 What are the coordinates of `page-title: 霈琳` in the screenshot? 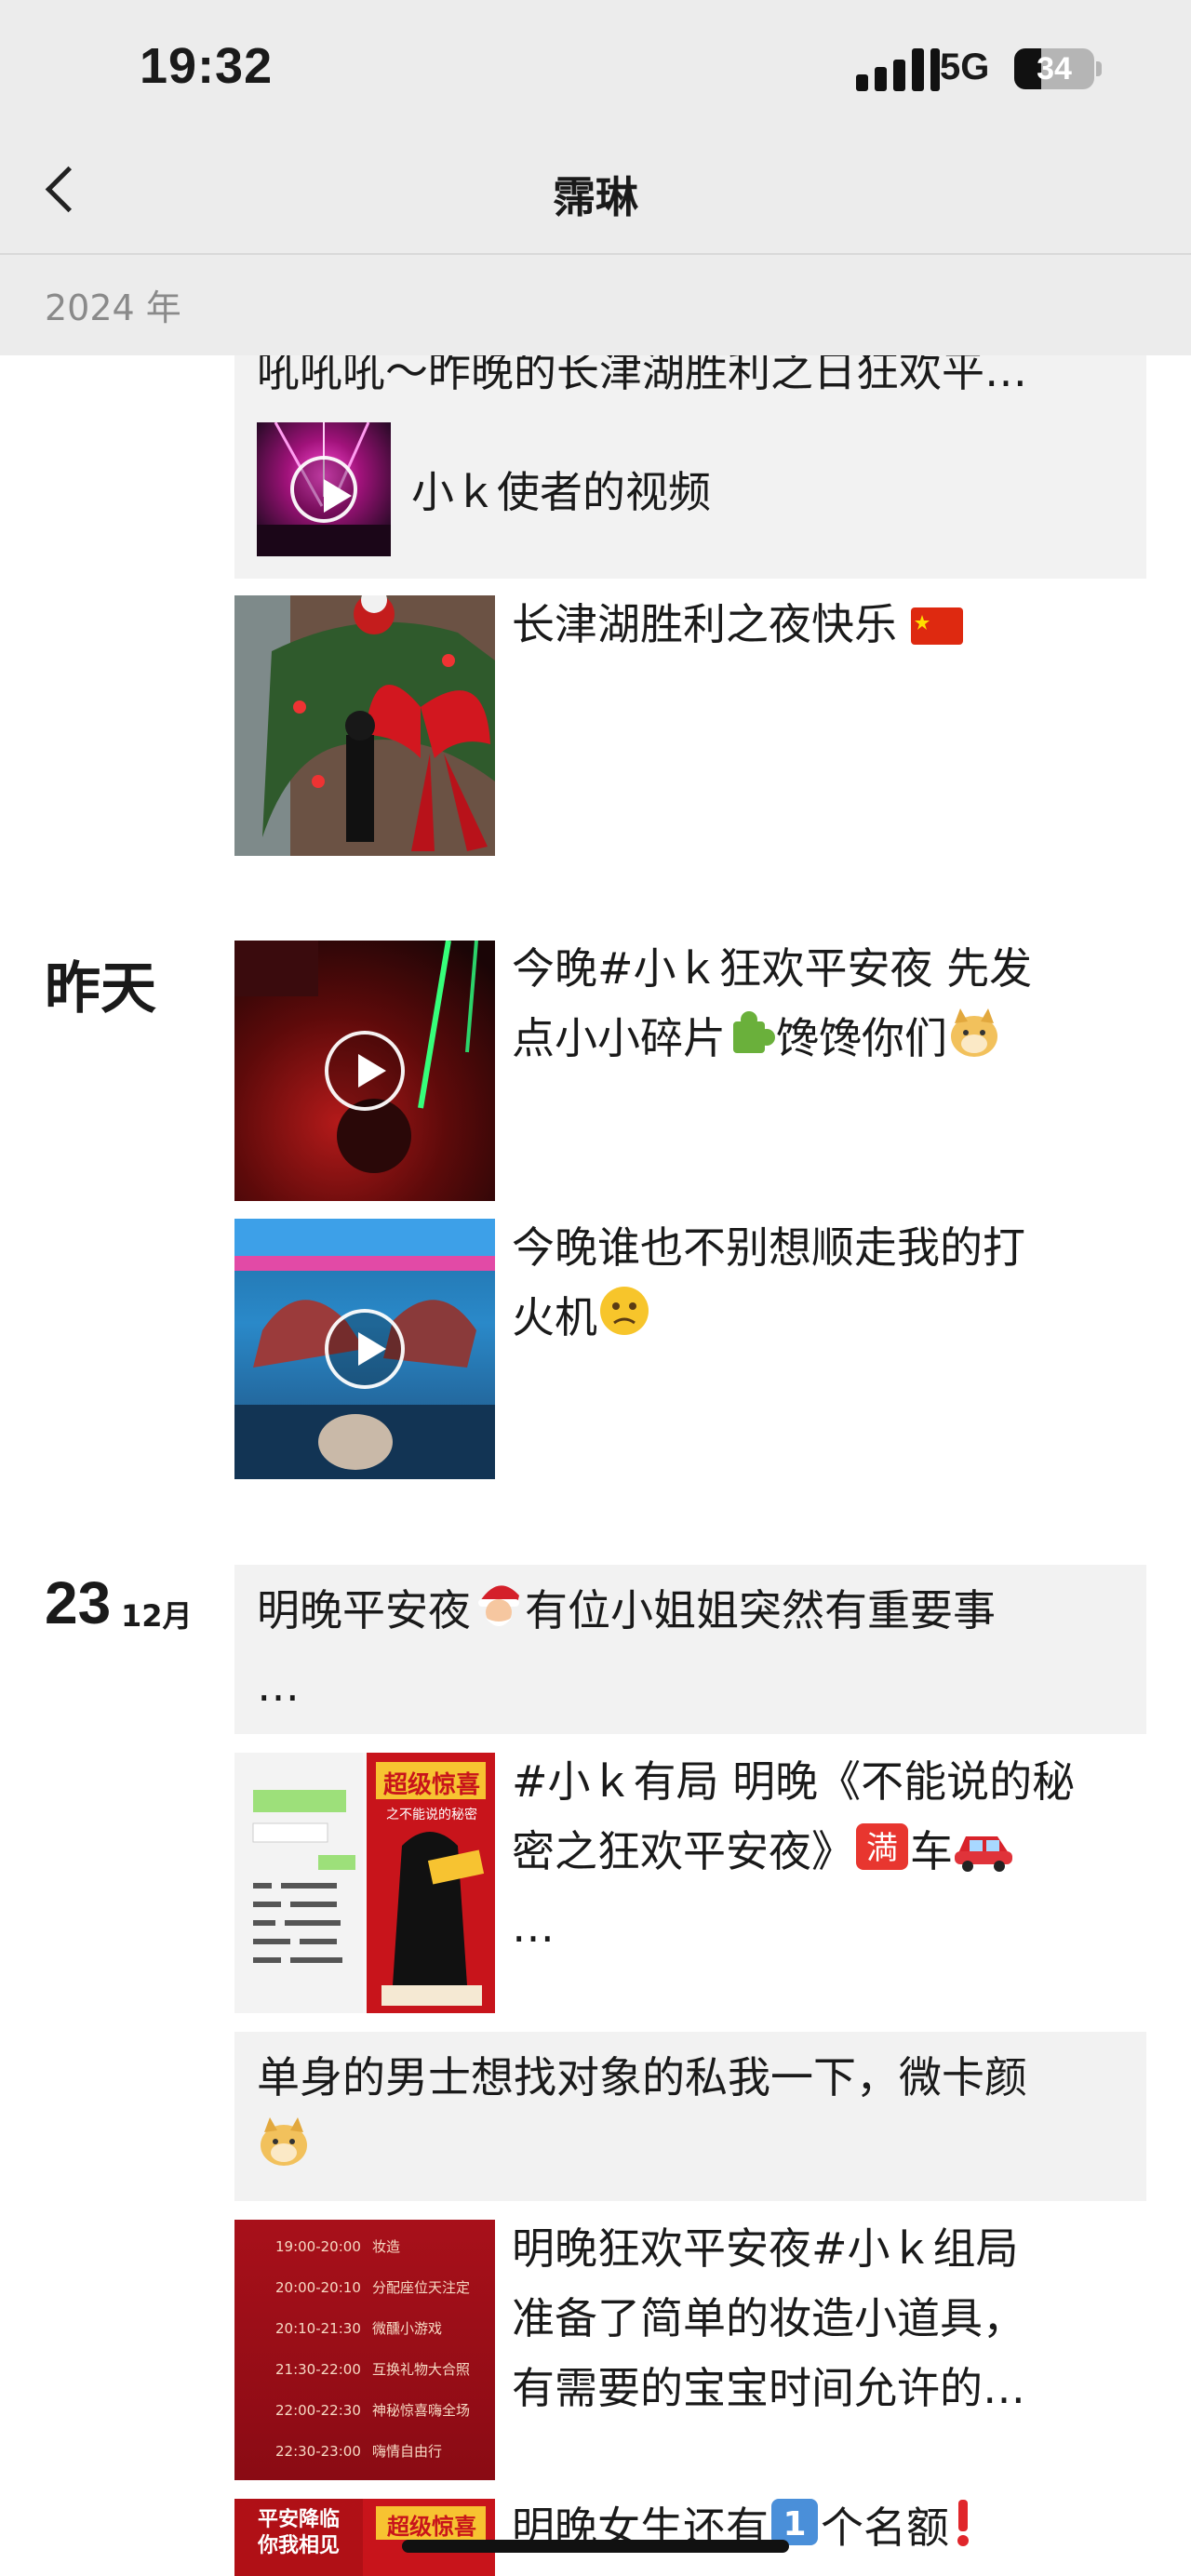 It's located at (595, 197).